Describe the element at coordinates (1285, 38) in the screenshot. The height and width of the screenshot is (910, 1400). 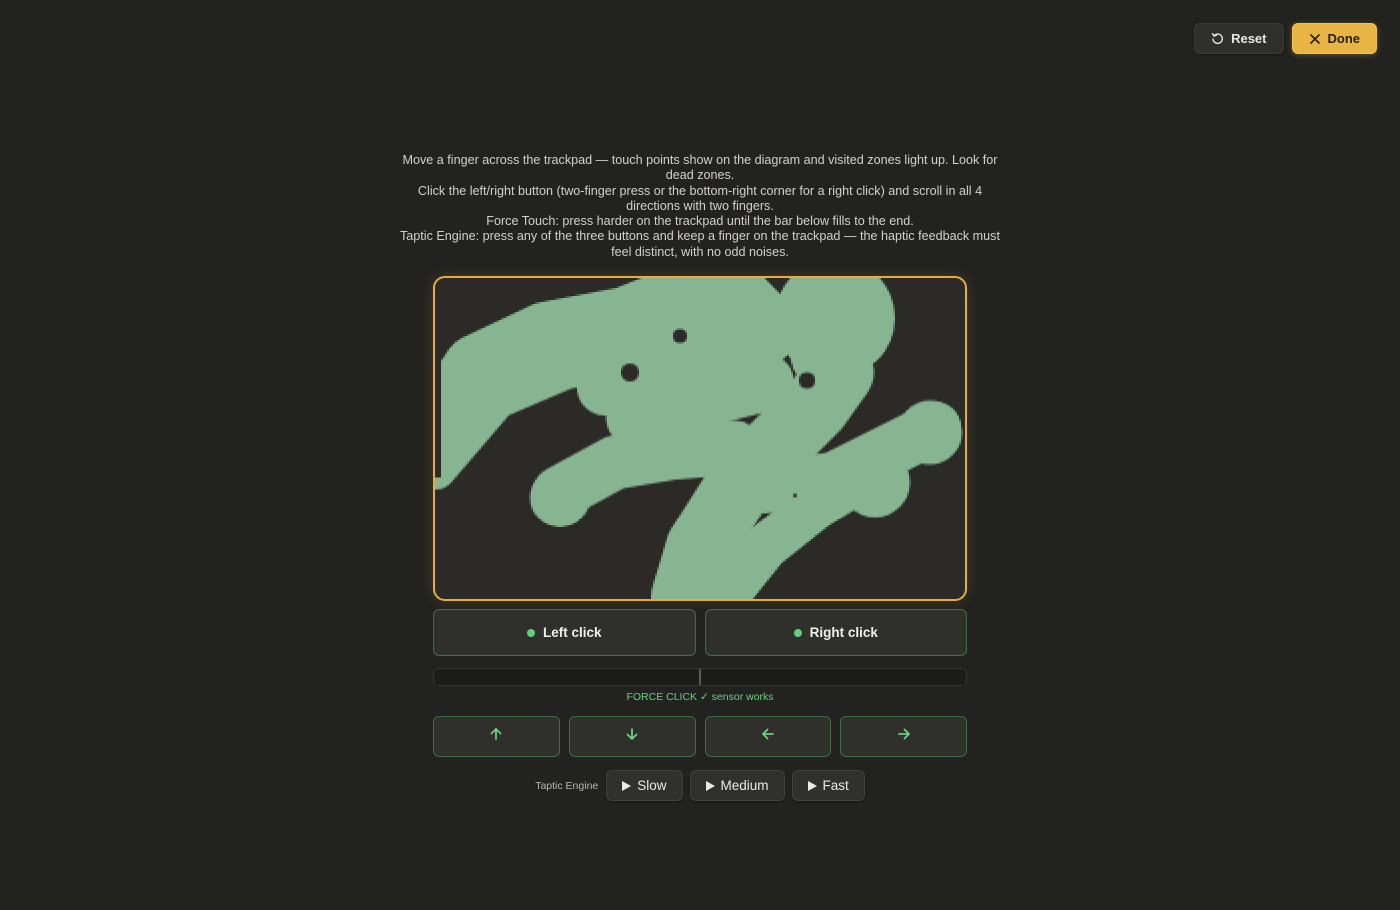
I see `top-actions: Reset Done` at that location.